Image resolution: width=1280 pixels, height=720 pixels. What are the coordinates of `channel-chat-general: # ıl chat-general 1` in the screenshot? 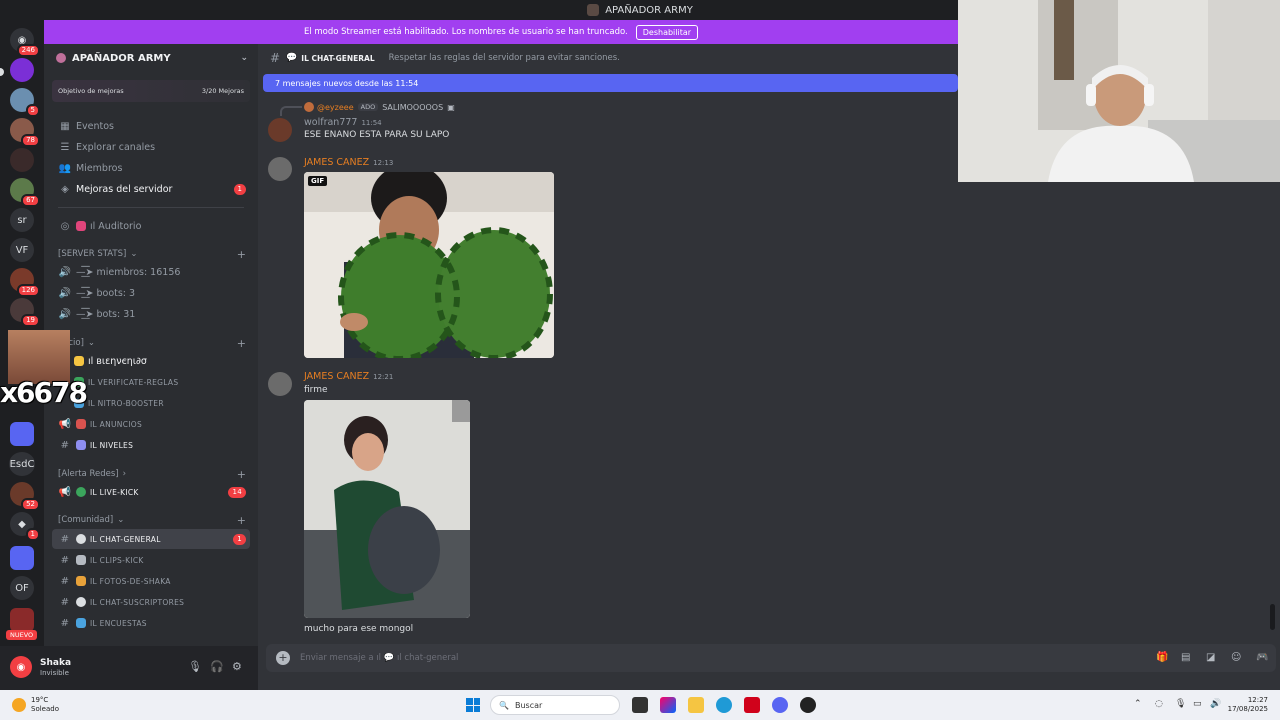 It's located at (151, 539).